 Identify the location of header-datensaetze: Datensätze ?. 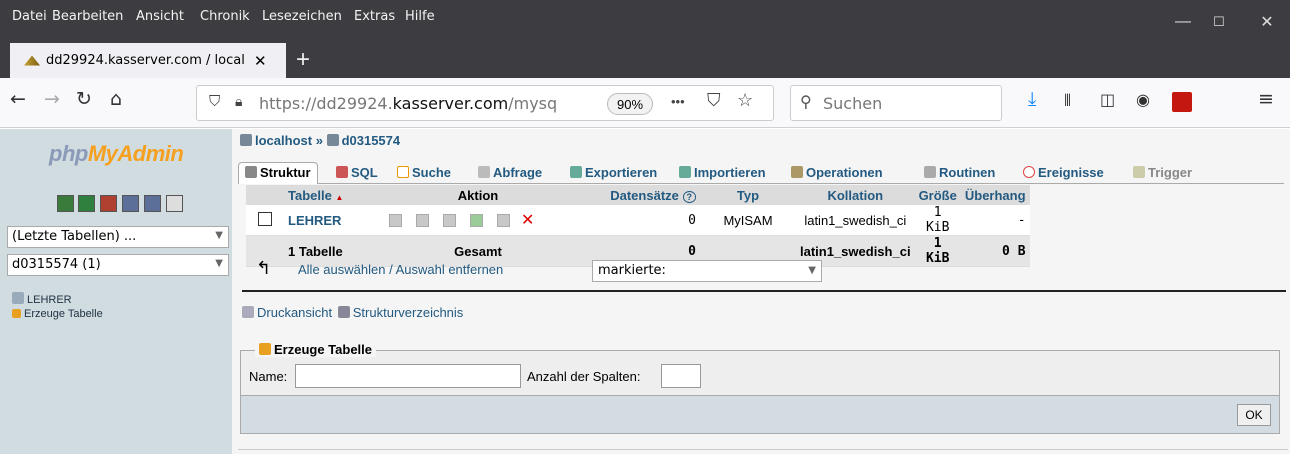
(639, 195).